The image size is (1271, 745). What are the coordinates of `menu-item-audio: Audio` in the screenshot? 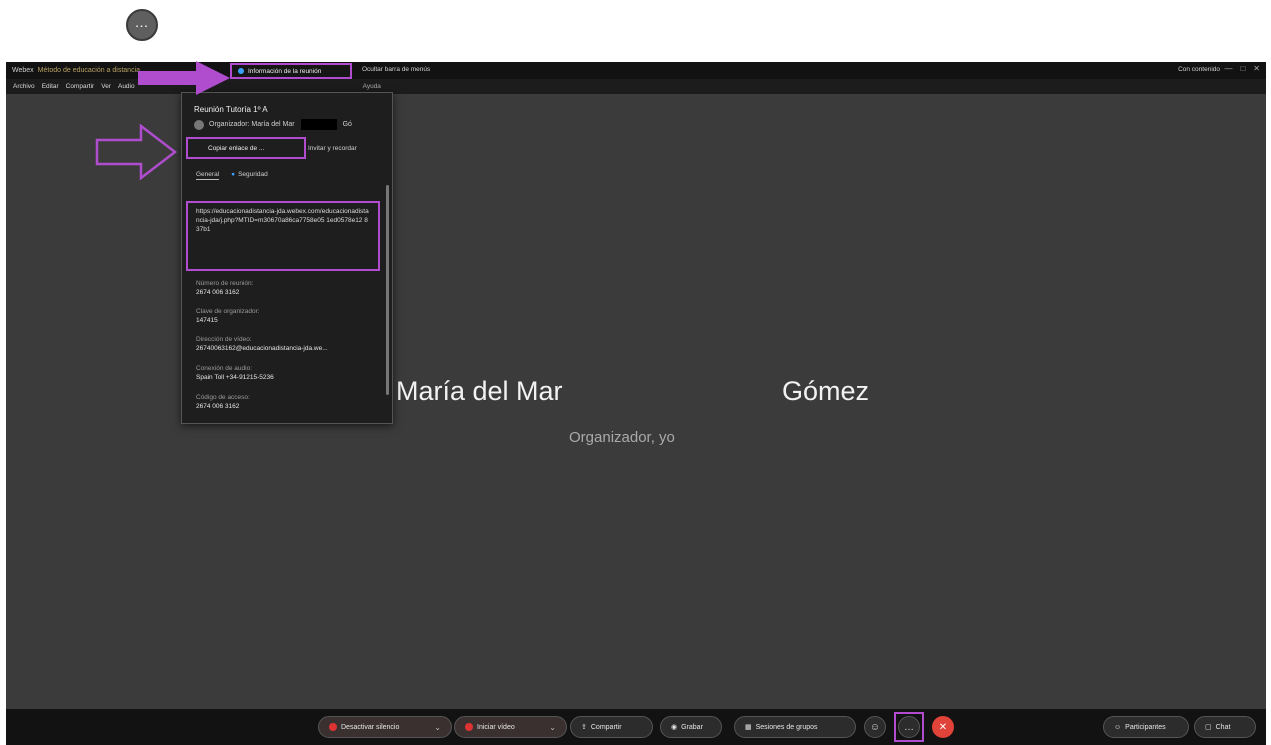 It's located at (126, 86).